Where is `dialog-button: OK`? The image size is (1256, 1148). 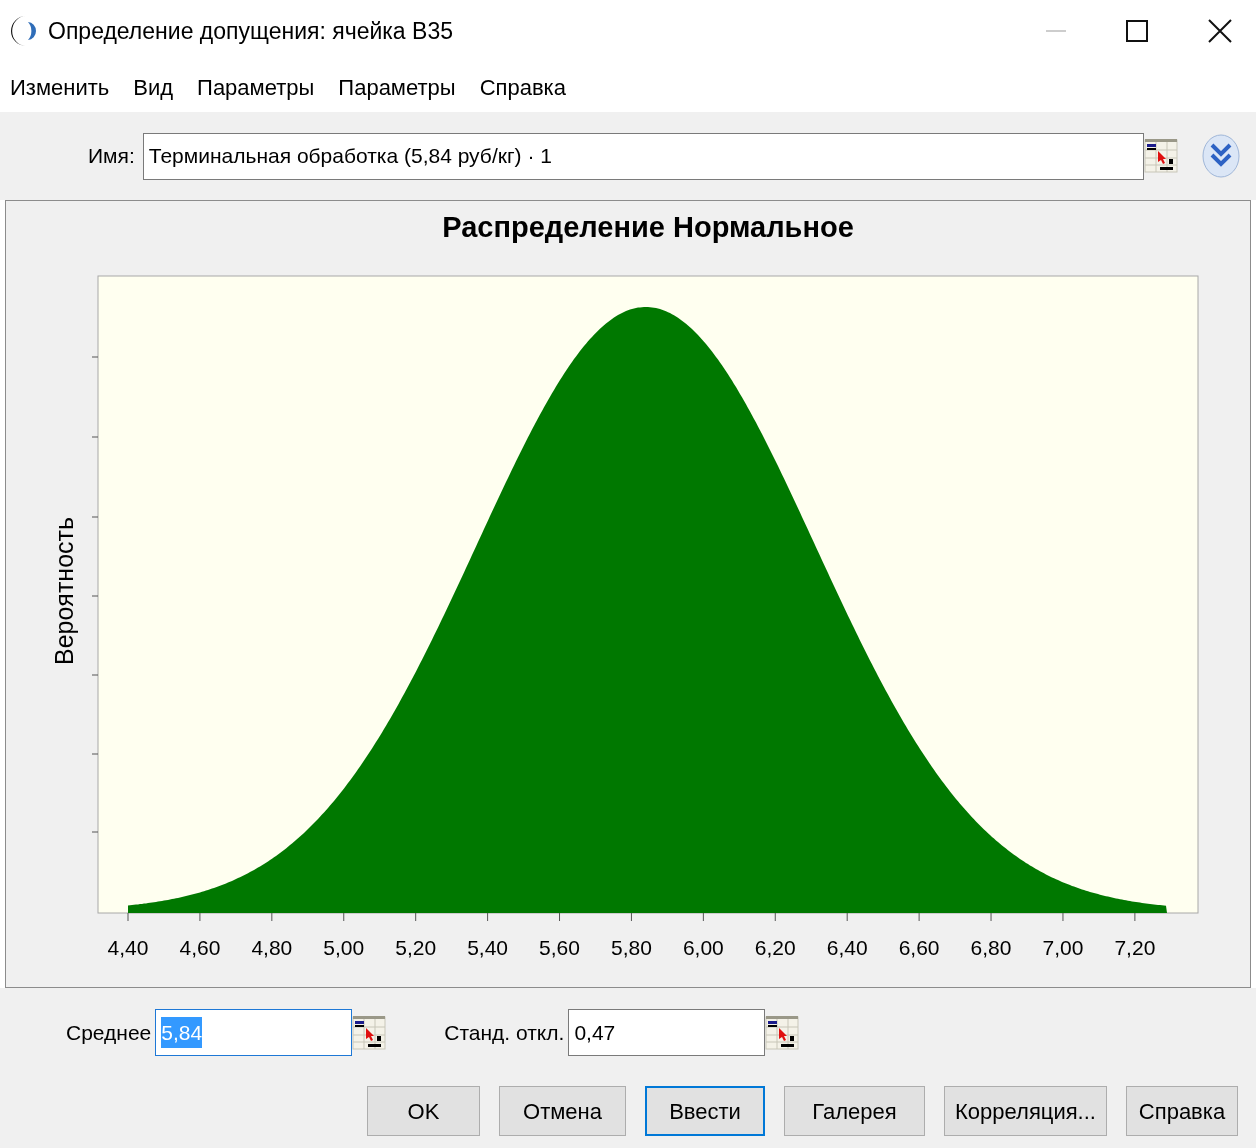
dialog-button: OK is located at coordinates (423, 1111).